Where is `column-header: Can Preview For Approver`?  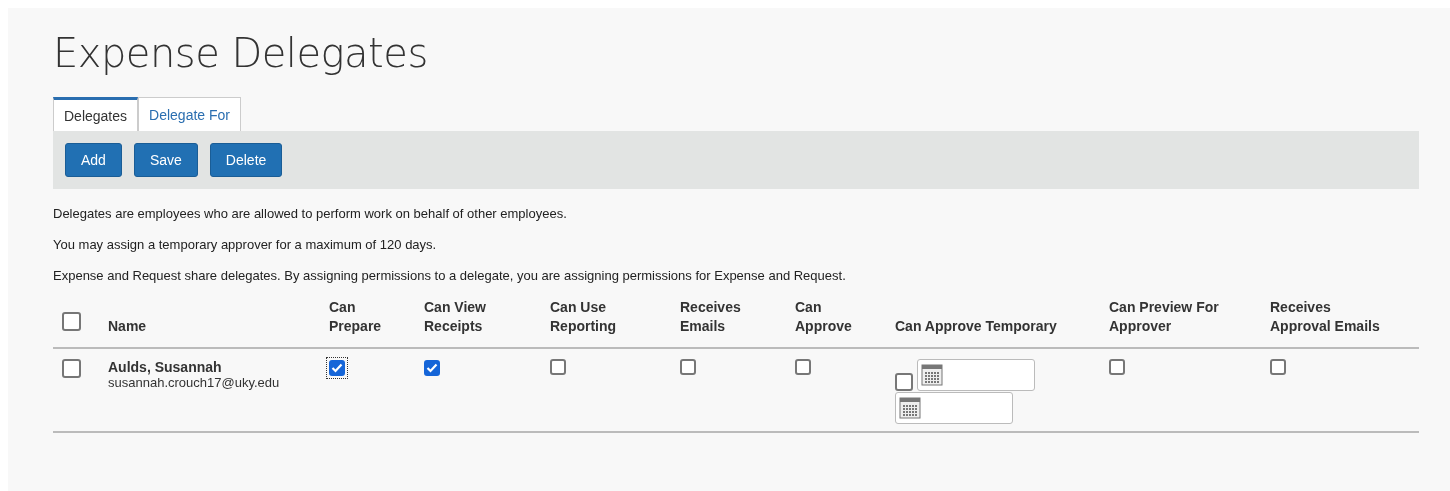
column-header: Can Preview For Approver is located at coordinates (1164, 316).